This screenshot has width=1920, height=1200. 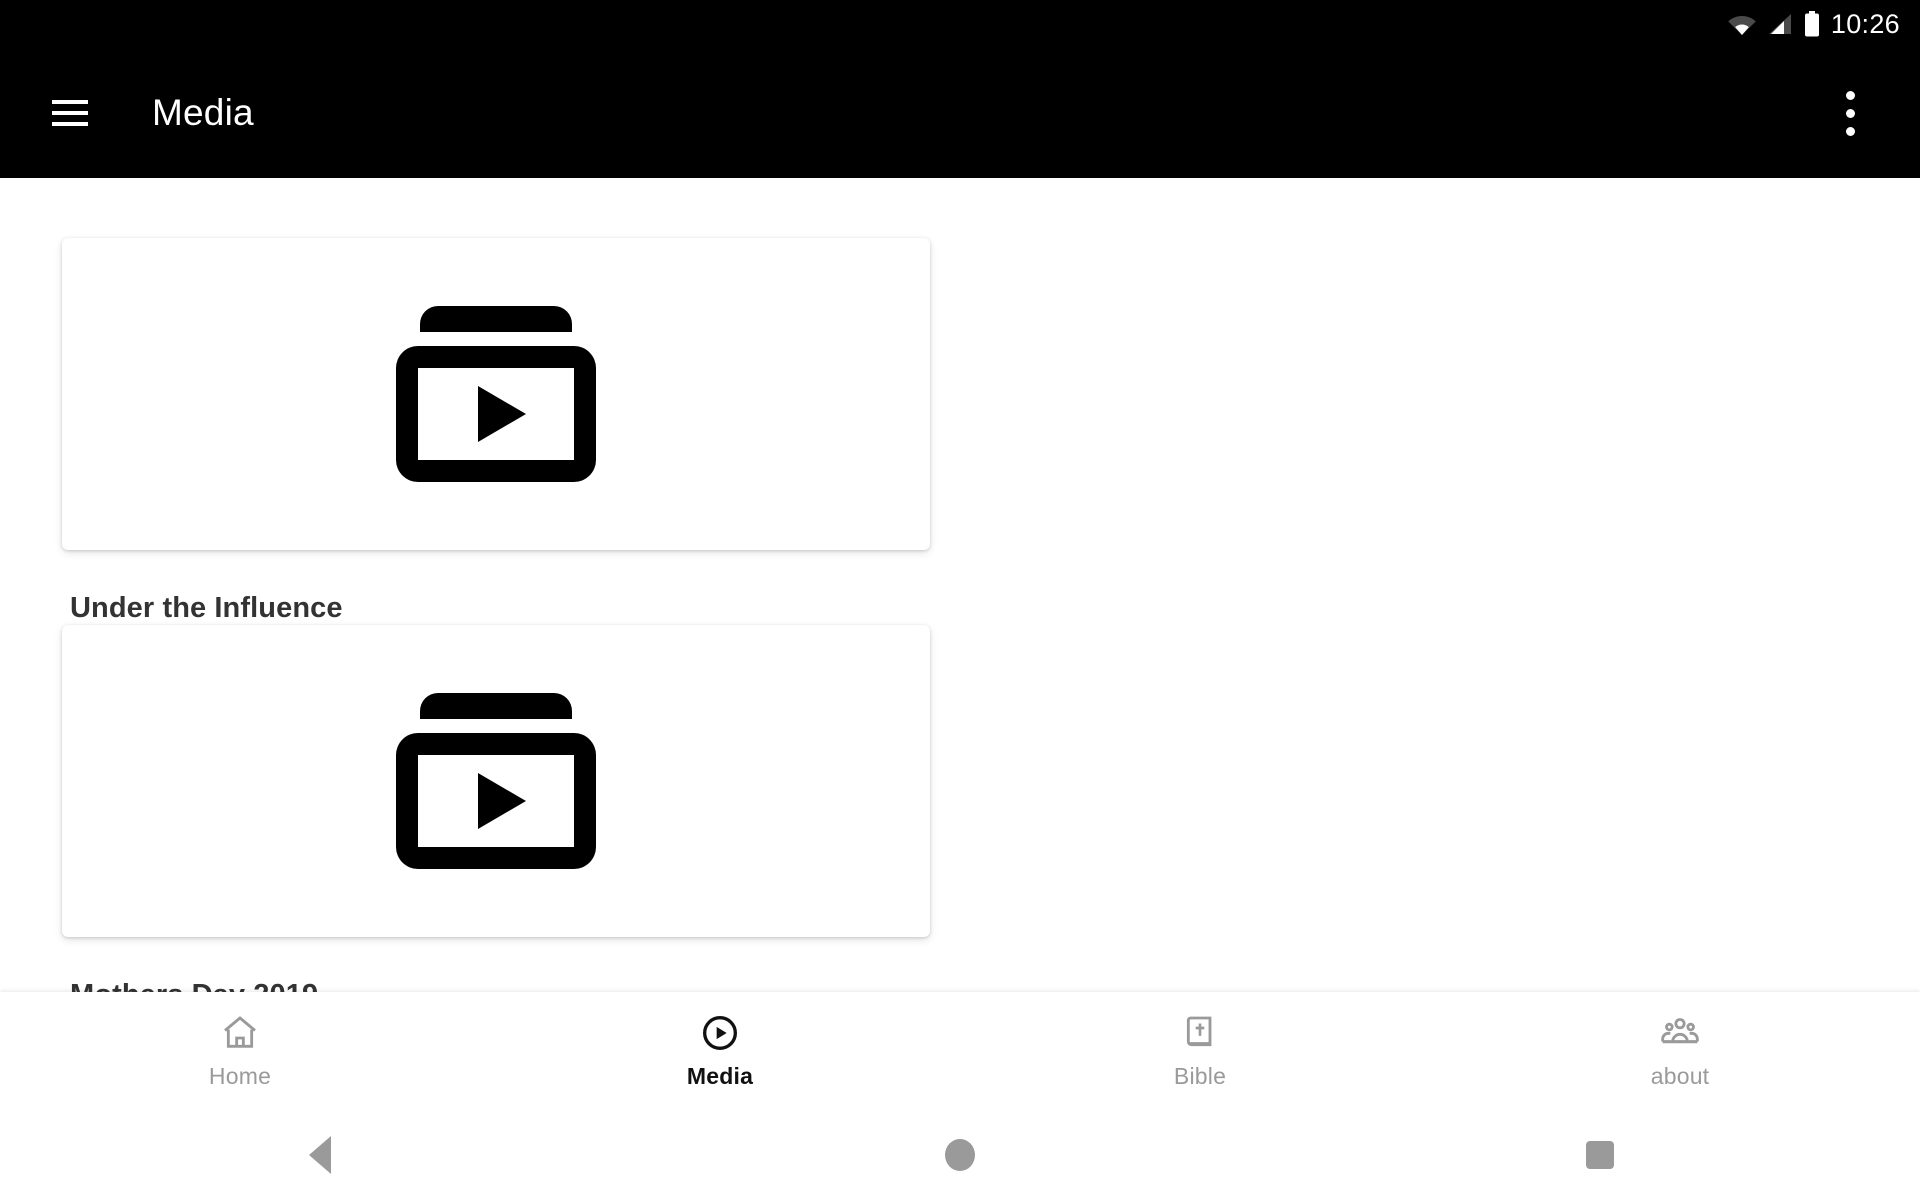 What do you see at coordinates (1780, 24) in the screenshot?
I see `cellular-signal-icon` at bounding box center [1780, 24].